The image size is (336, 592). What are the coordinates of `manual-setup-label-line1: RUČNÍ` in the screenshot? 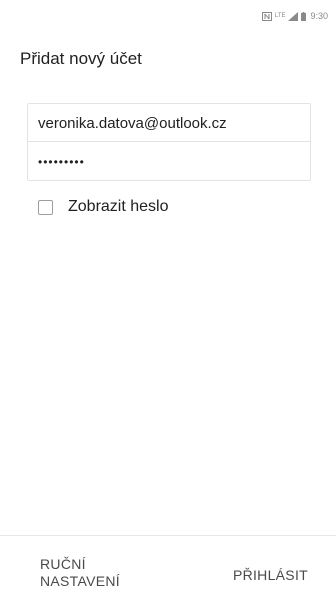 It's located at (63, 564).